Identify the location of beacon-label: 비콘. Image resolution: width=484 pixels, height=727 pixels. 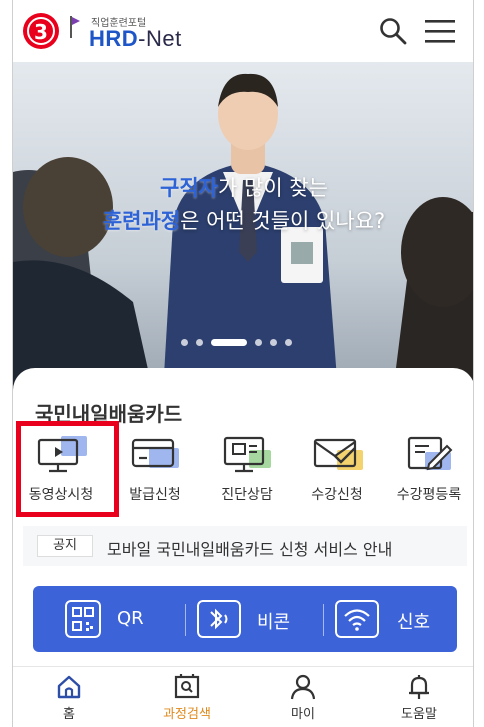
(274, 622).